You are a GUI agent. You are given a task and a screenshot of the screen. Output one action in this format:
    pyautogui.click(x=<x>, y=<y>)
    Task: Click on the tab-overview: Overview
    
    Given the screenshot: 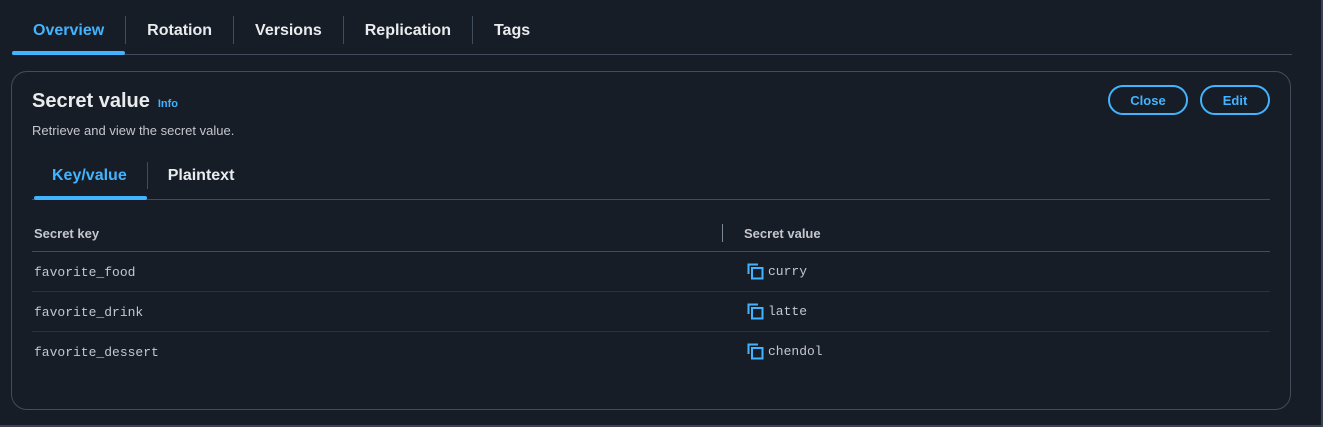 What is the action you would take?
    pyautogui.click(x=69, y=27)
    